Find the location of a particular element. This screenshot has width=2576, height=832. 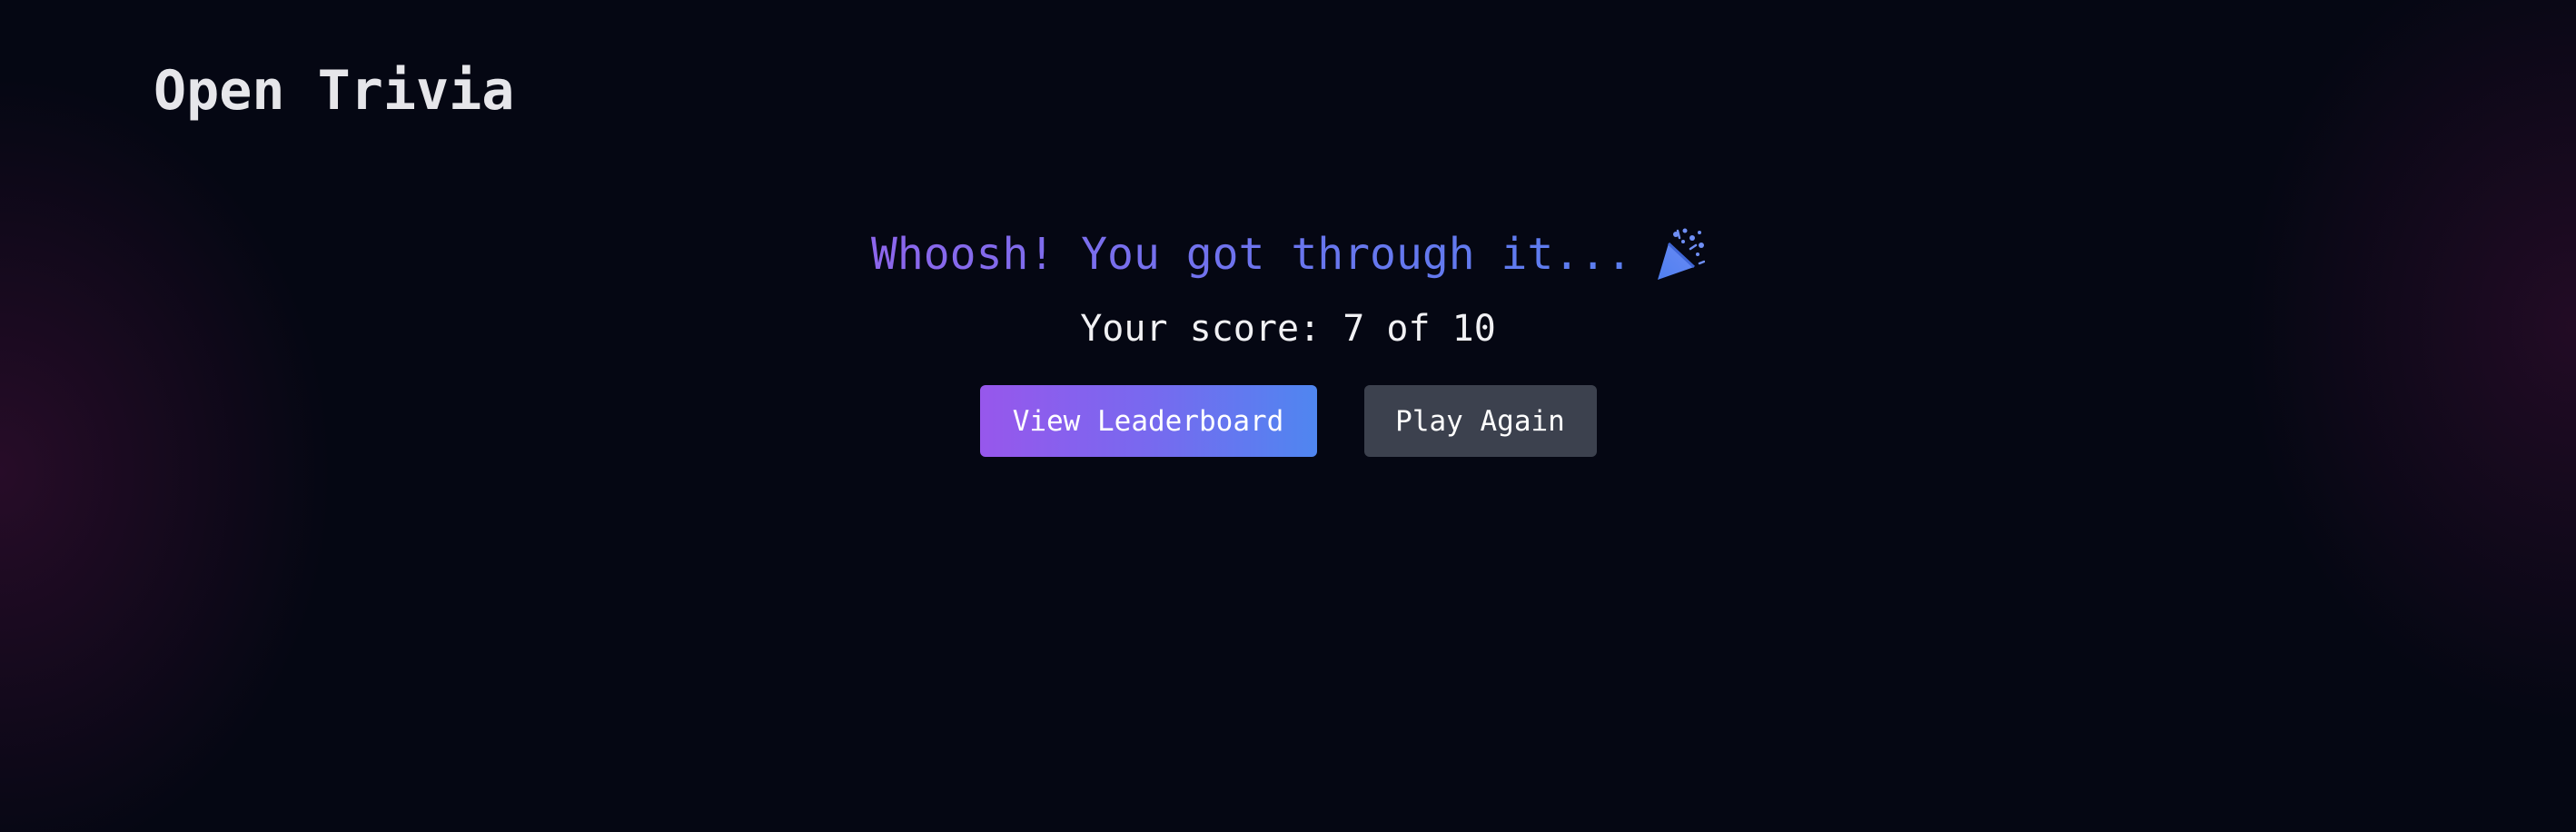

party-popper-icon is located at coordinates (1681, 254).